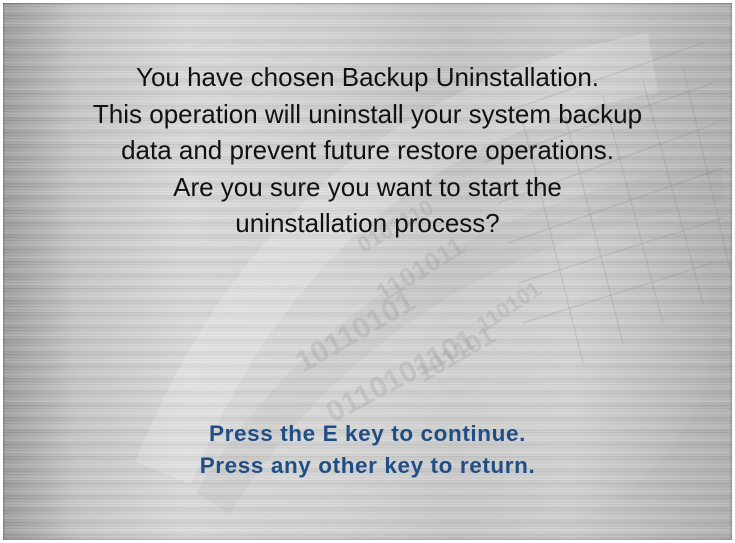  I want to click on message-line-5: uninstallation process?, so click(367, 223).